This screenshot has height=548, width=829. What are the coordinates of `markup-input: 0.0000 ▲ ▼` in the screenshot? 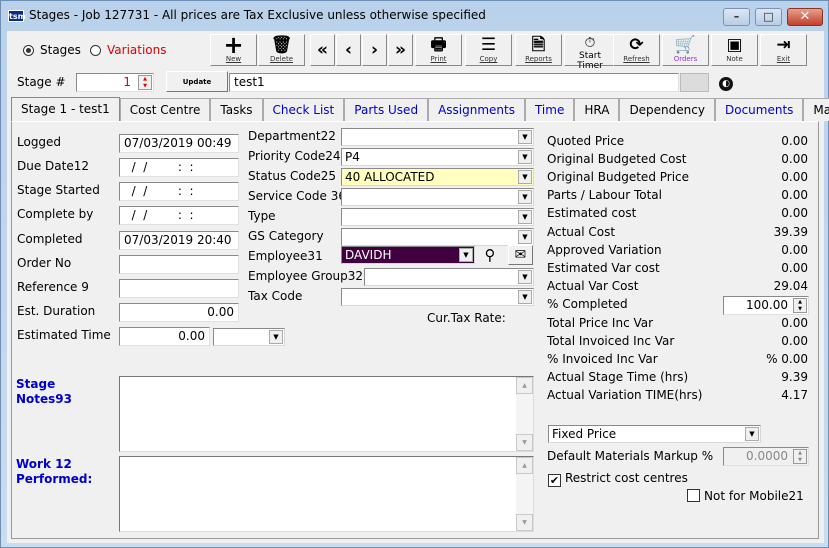 It's located at (766, 456).